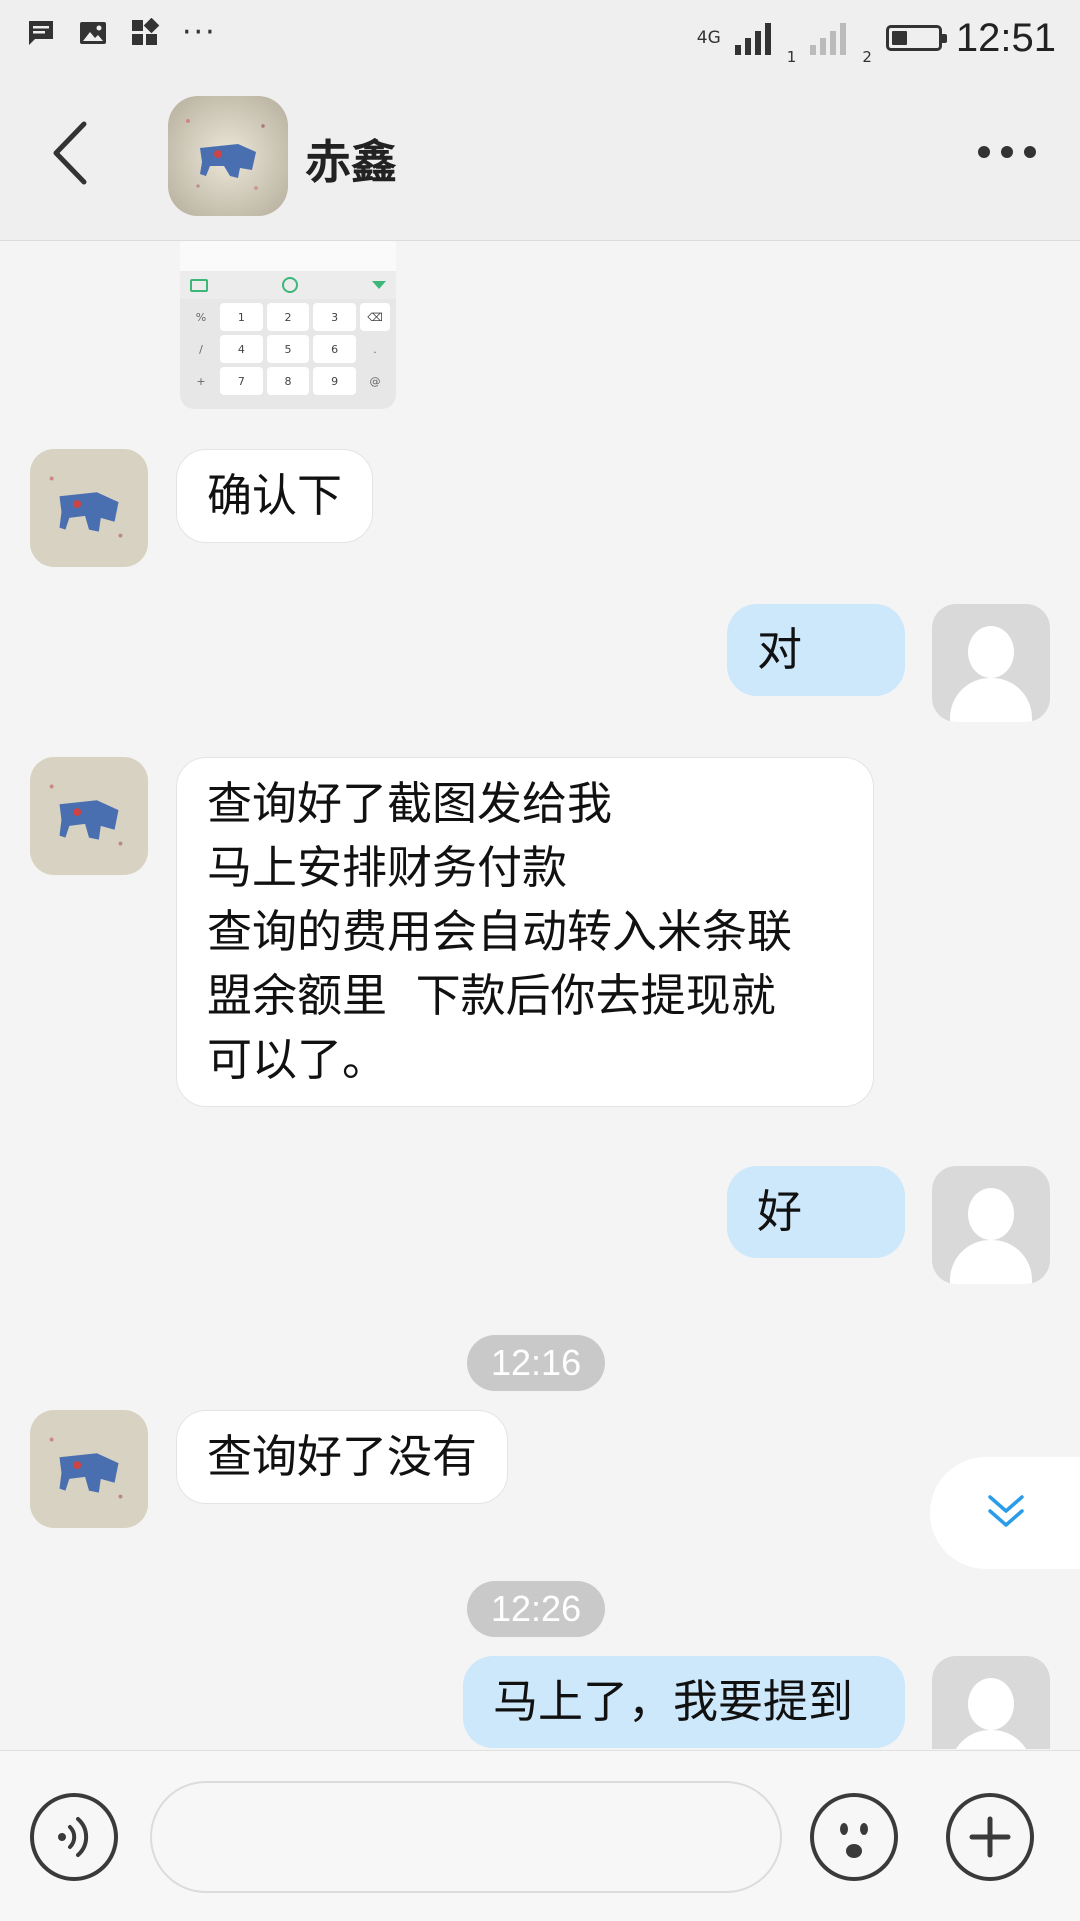  Describe the element at coordinates (297, 1059) in the screenshot. I see `message-line: 可以了。` at that location.